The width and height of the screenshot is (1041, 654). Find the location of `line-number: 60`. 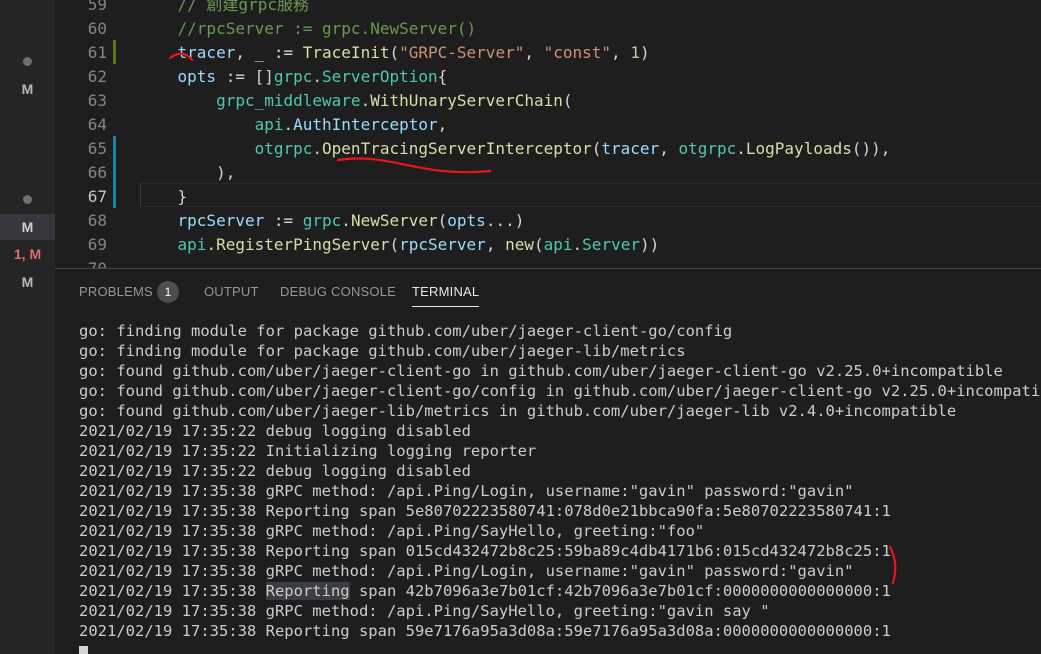

line-number: 60 is located at coordinates (97, 28).